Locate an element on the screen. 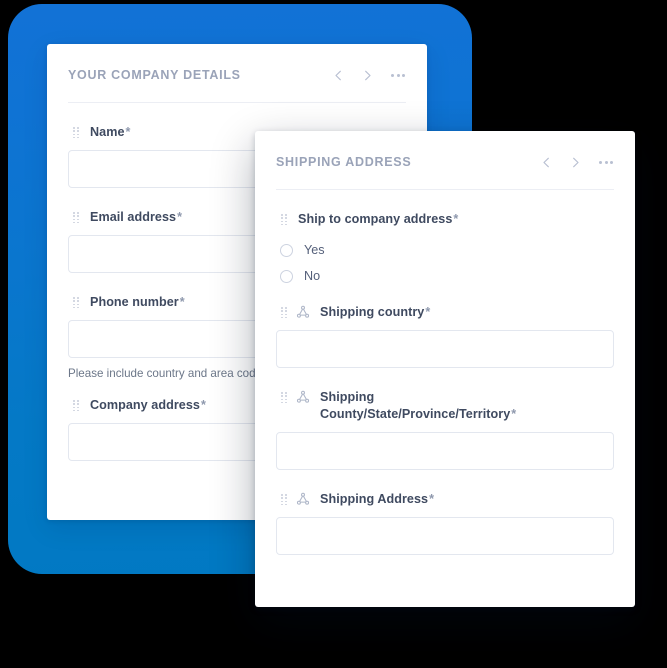 The width and height of the screenshot is (667, 668). shipping-address-field-label: Shipping Address* is located at coordinates (374, 499).